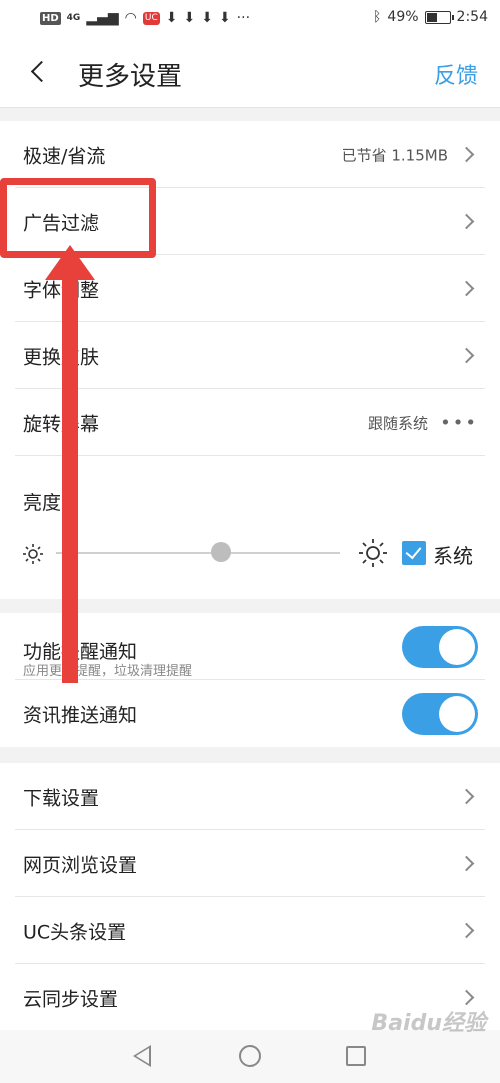 This screenshot has height=1083, width=500. I want to click on clock: 2:54, so click(472, 17).